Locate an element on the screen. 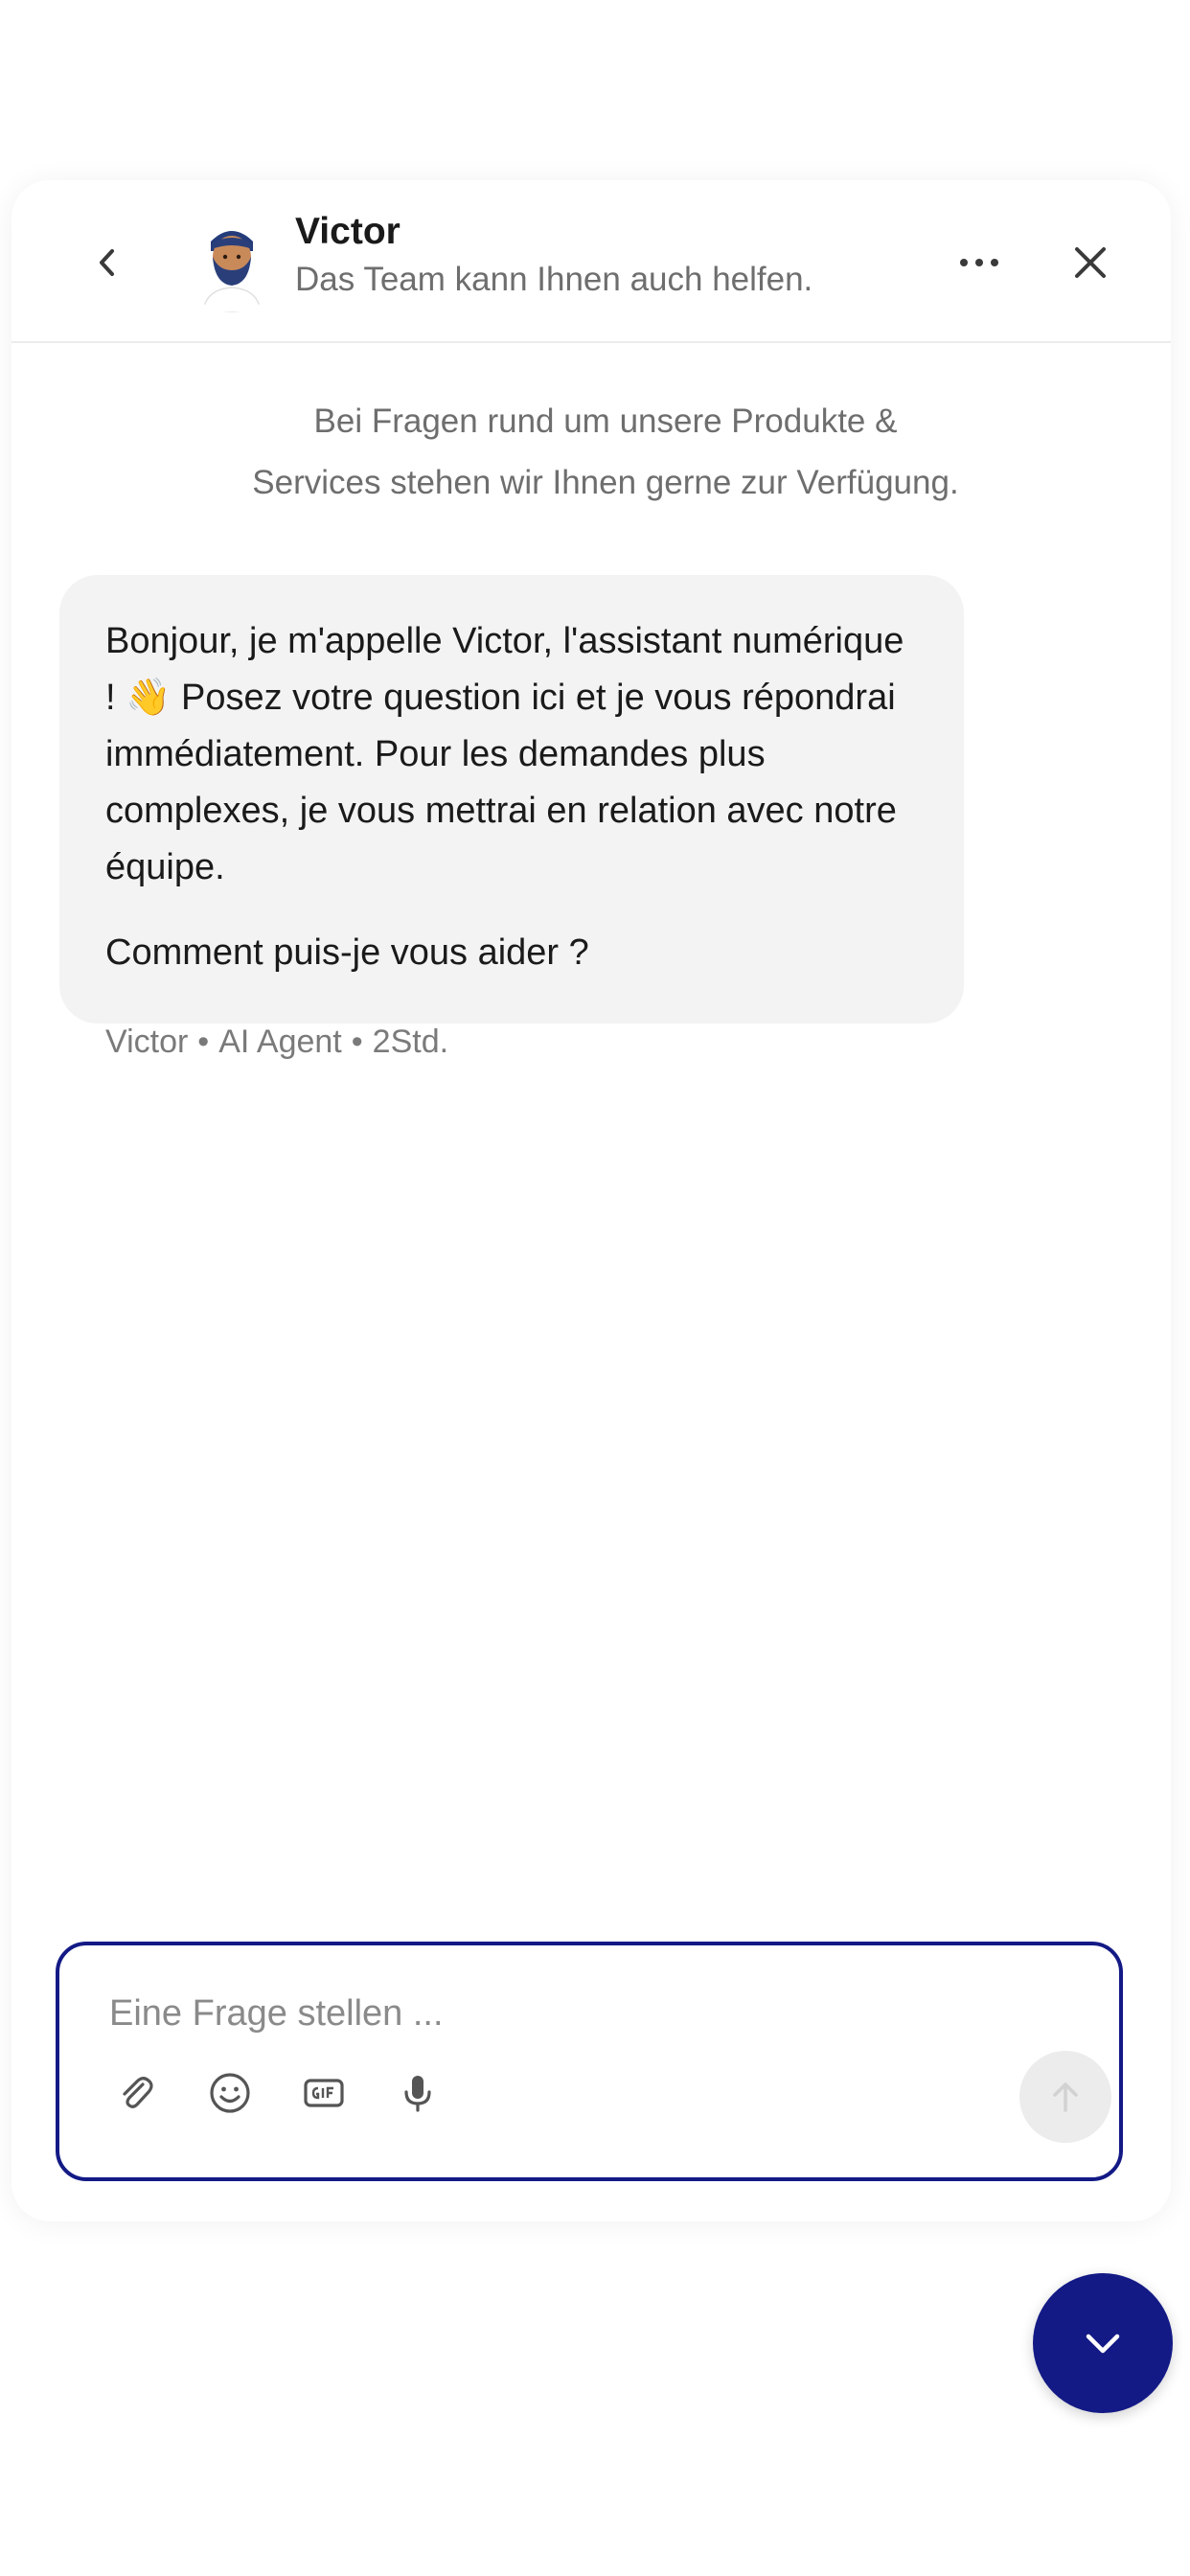 The height and width of the screenshot is (2576, 1190). close-icon is located at coordinates (1091, 262).